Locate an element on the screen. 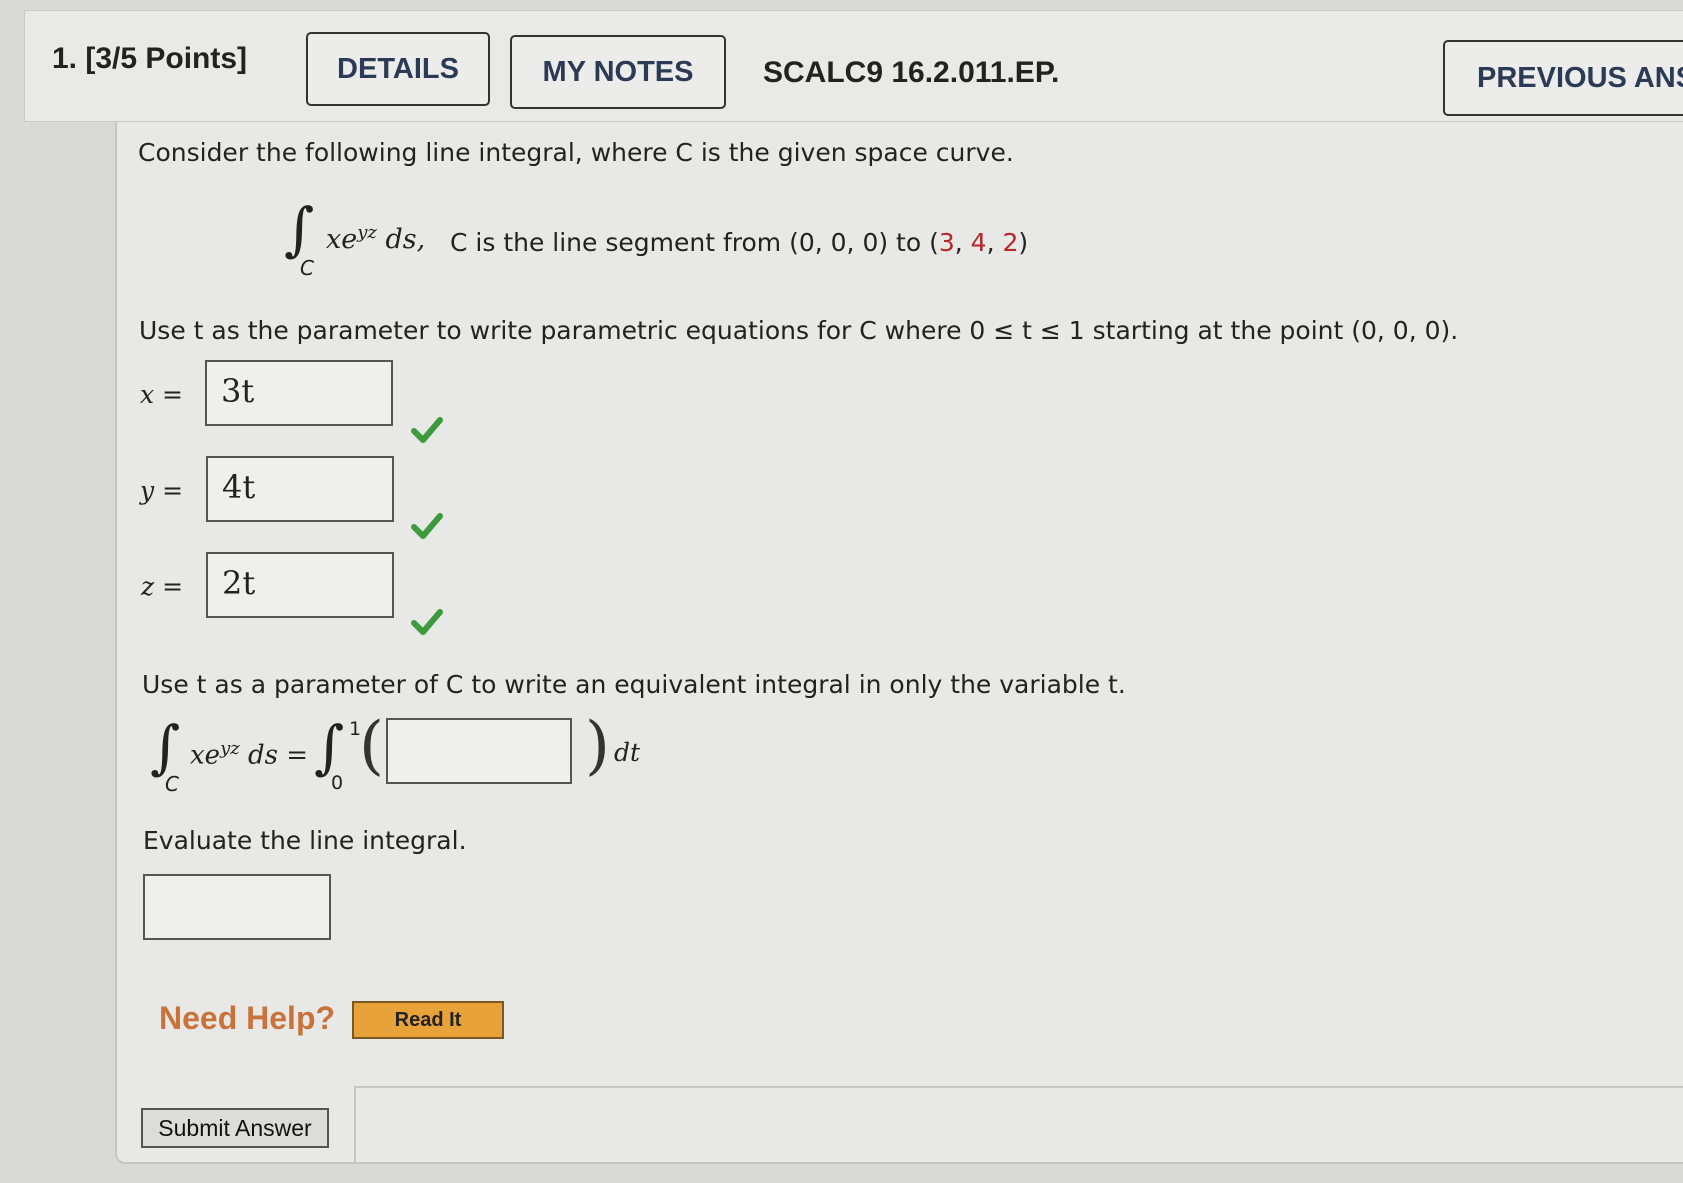  submit-answer-button: Submit Answer is located at coordinates (235, 1128).